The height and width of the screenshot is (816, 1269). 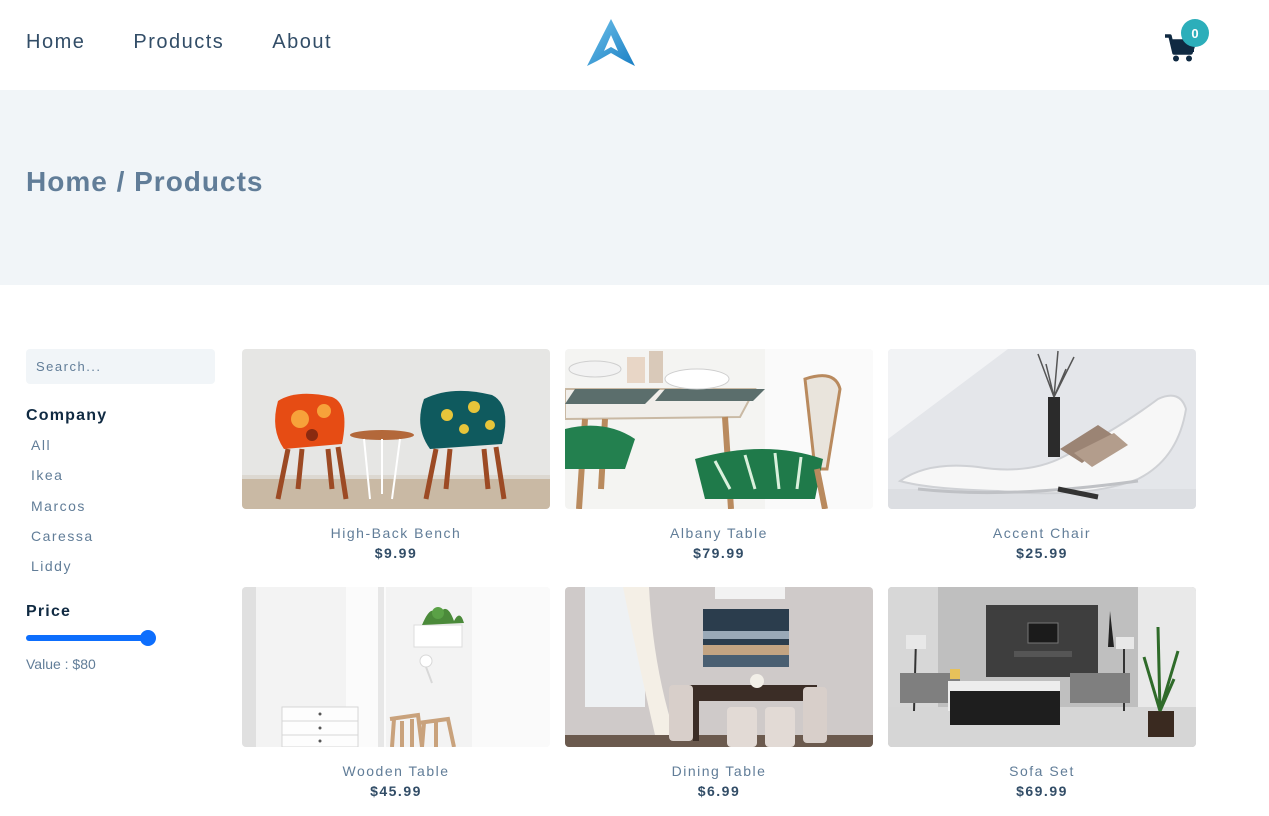 What do you see at coordinates (396, 667) in the screenshot?
I see `product-image-wooden-table` at bounding box center [396, 667].